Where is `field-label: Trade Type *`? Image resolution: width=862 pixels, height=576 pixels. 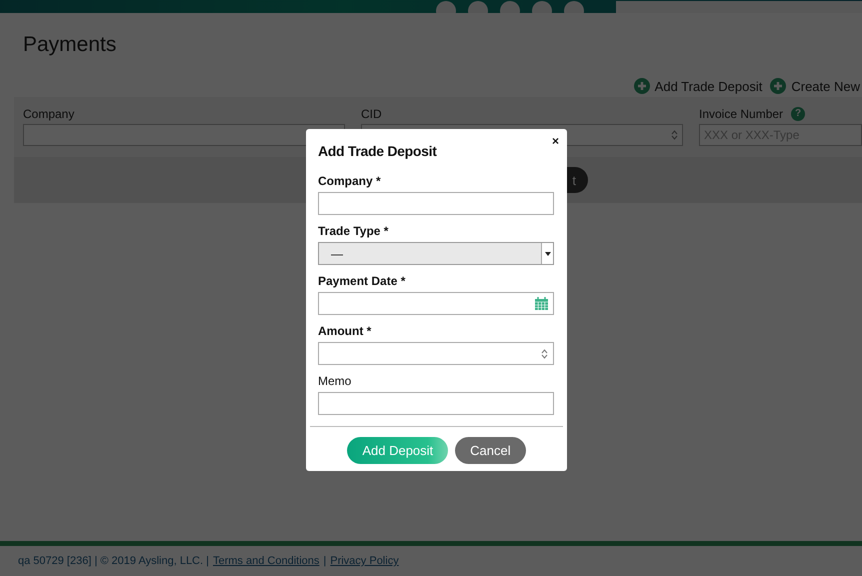 field-label: Trade Type * is located at coordinates (354, 231).